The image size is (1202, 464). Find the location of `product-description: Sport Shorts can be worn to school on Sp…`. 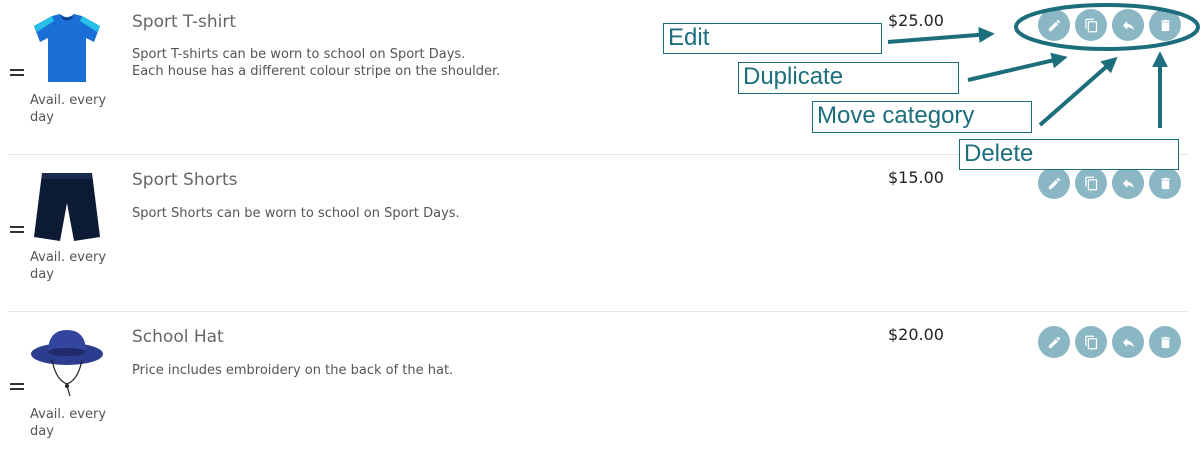

product-description: Sport Shorts can be worn to school on Sp… is located at coordinates (392, 214).